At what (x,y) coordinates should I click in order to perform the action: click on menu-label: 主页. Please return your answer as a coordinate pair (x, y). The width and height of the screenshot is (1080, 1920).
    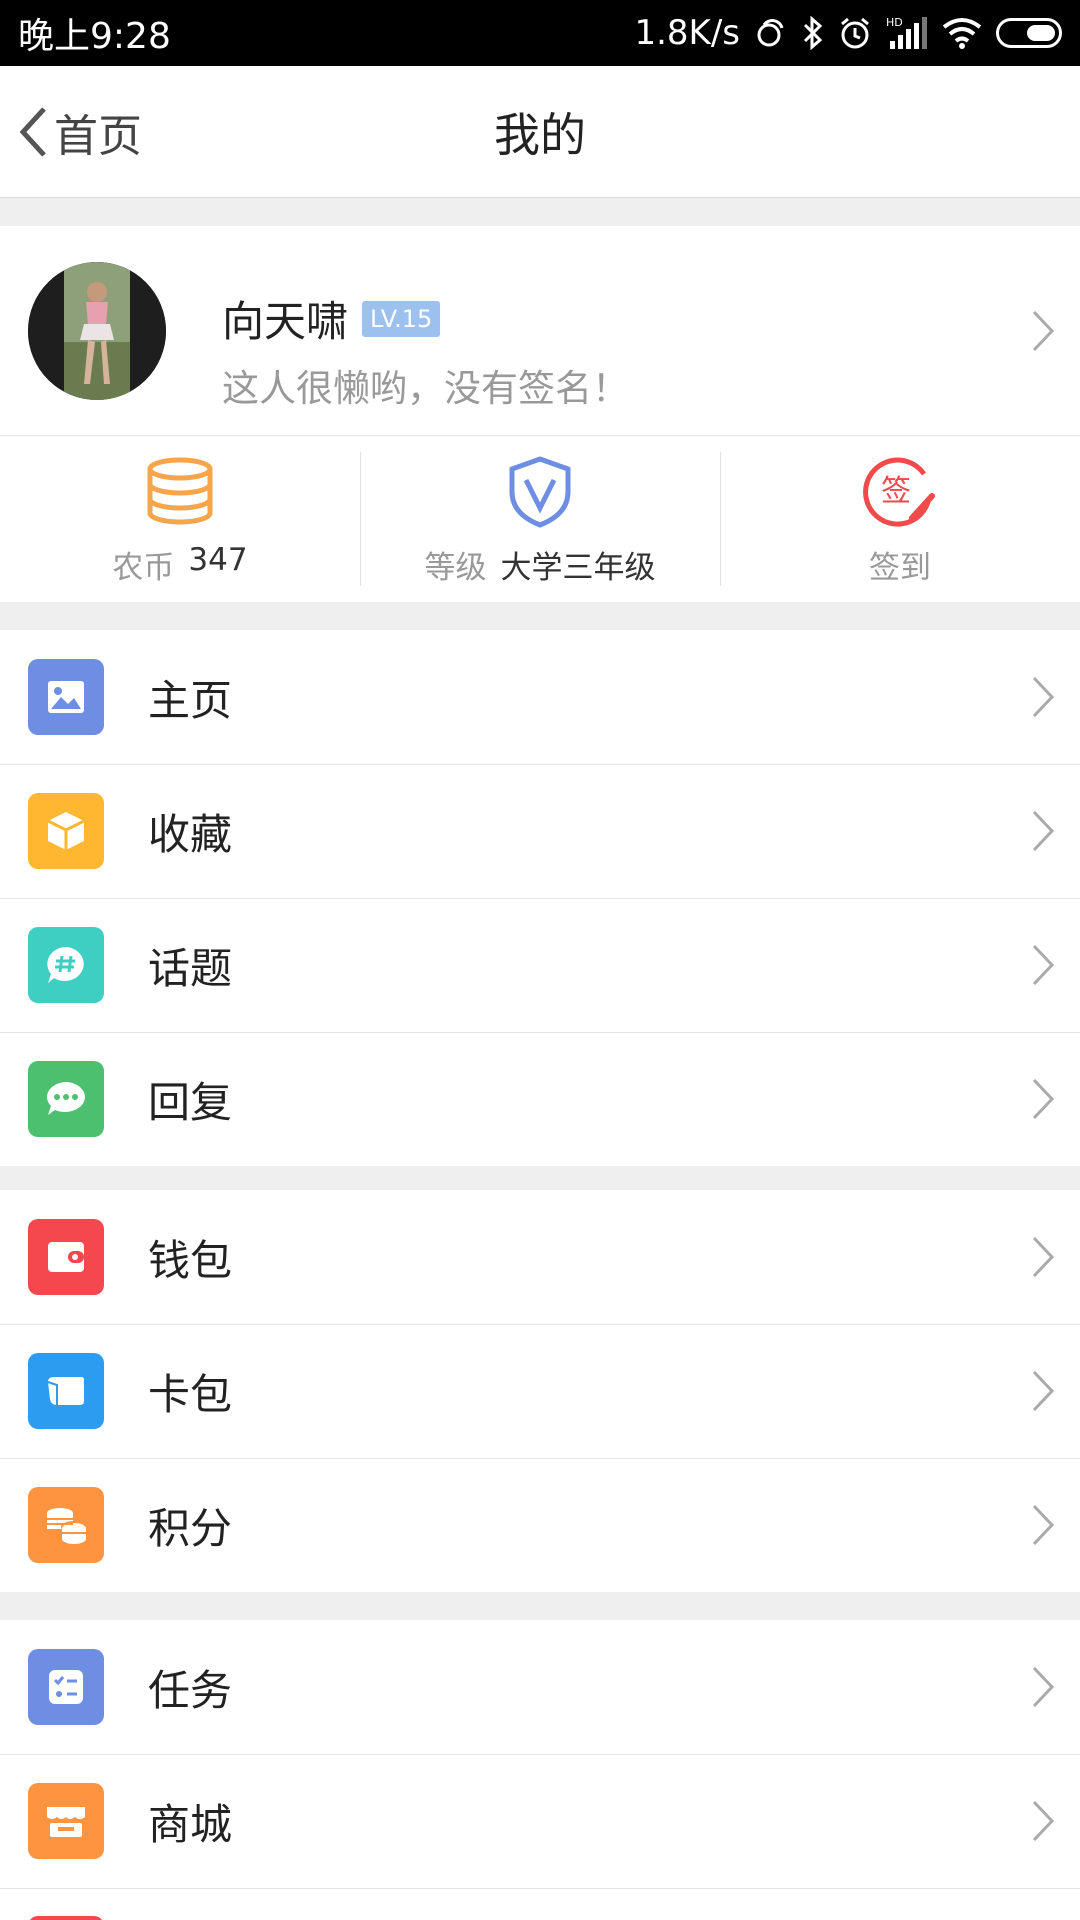
    Looking at the image, I should click on (190, 700).